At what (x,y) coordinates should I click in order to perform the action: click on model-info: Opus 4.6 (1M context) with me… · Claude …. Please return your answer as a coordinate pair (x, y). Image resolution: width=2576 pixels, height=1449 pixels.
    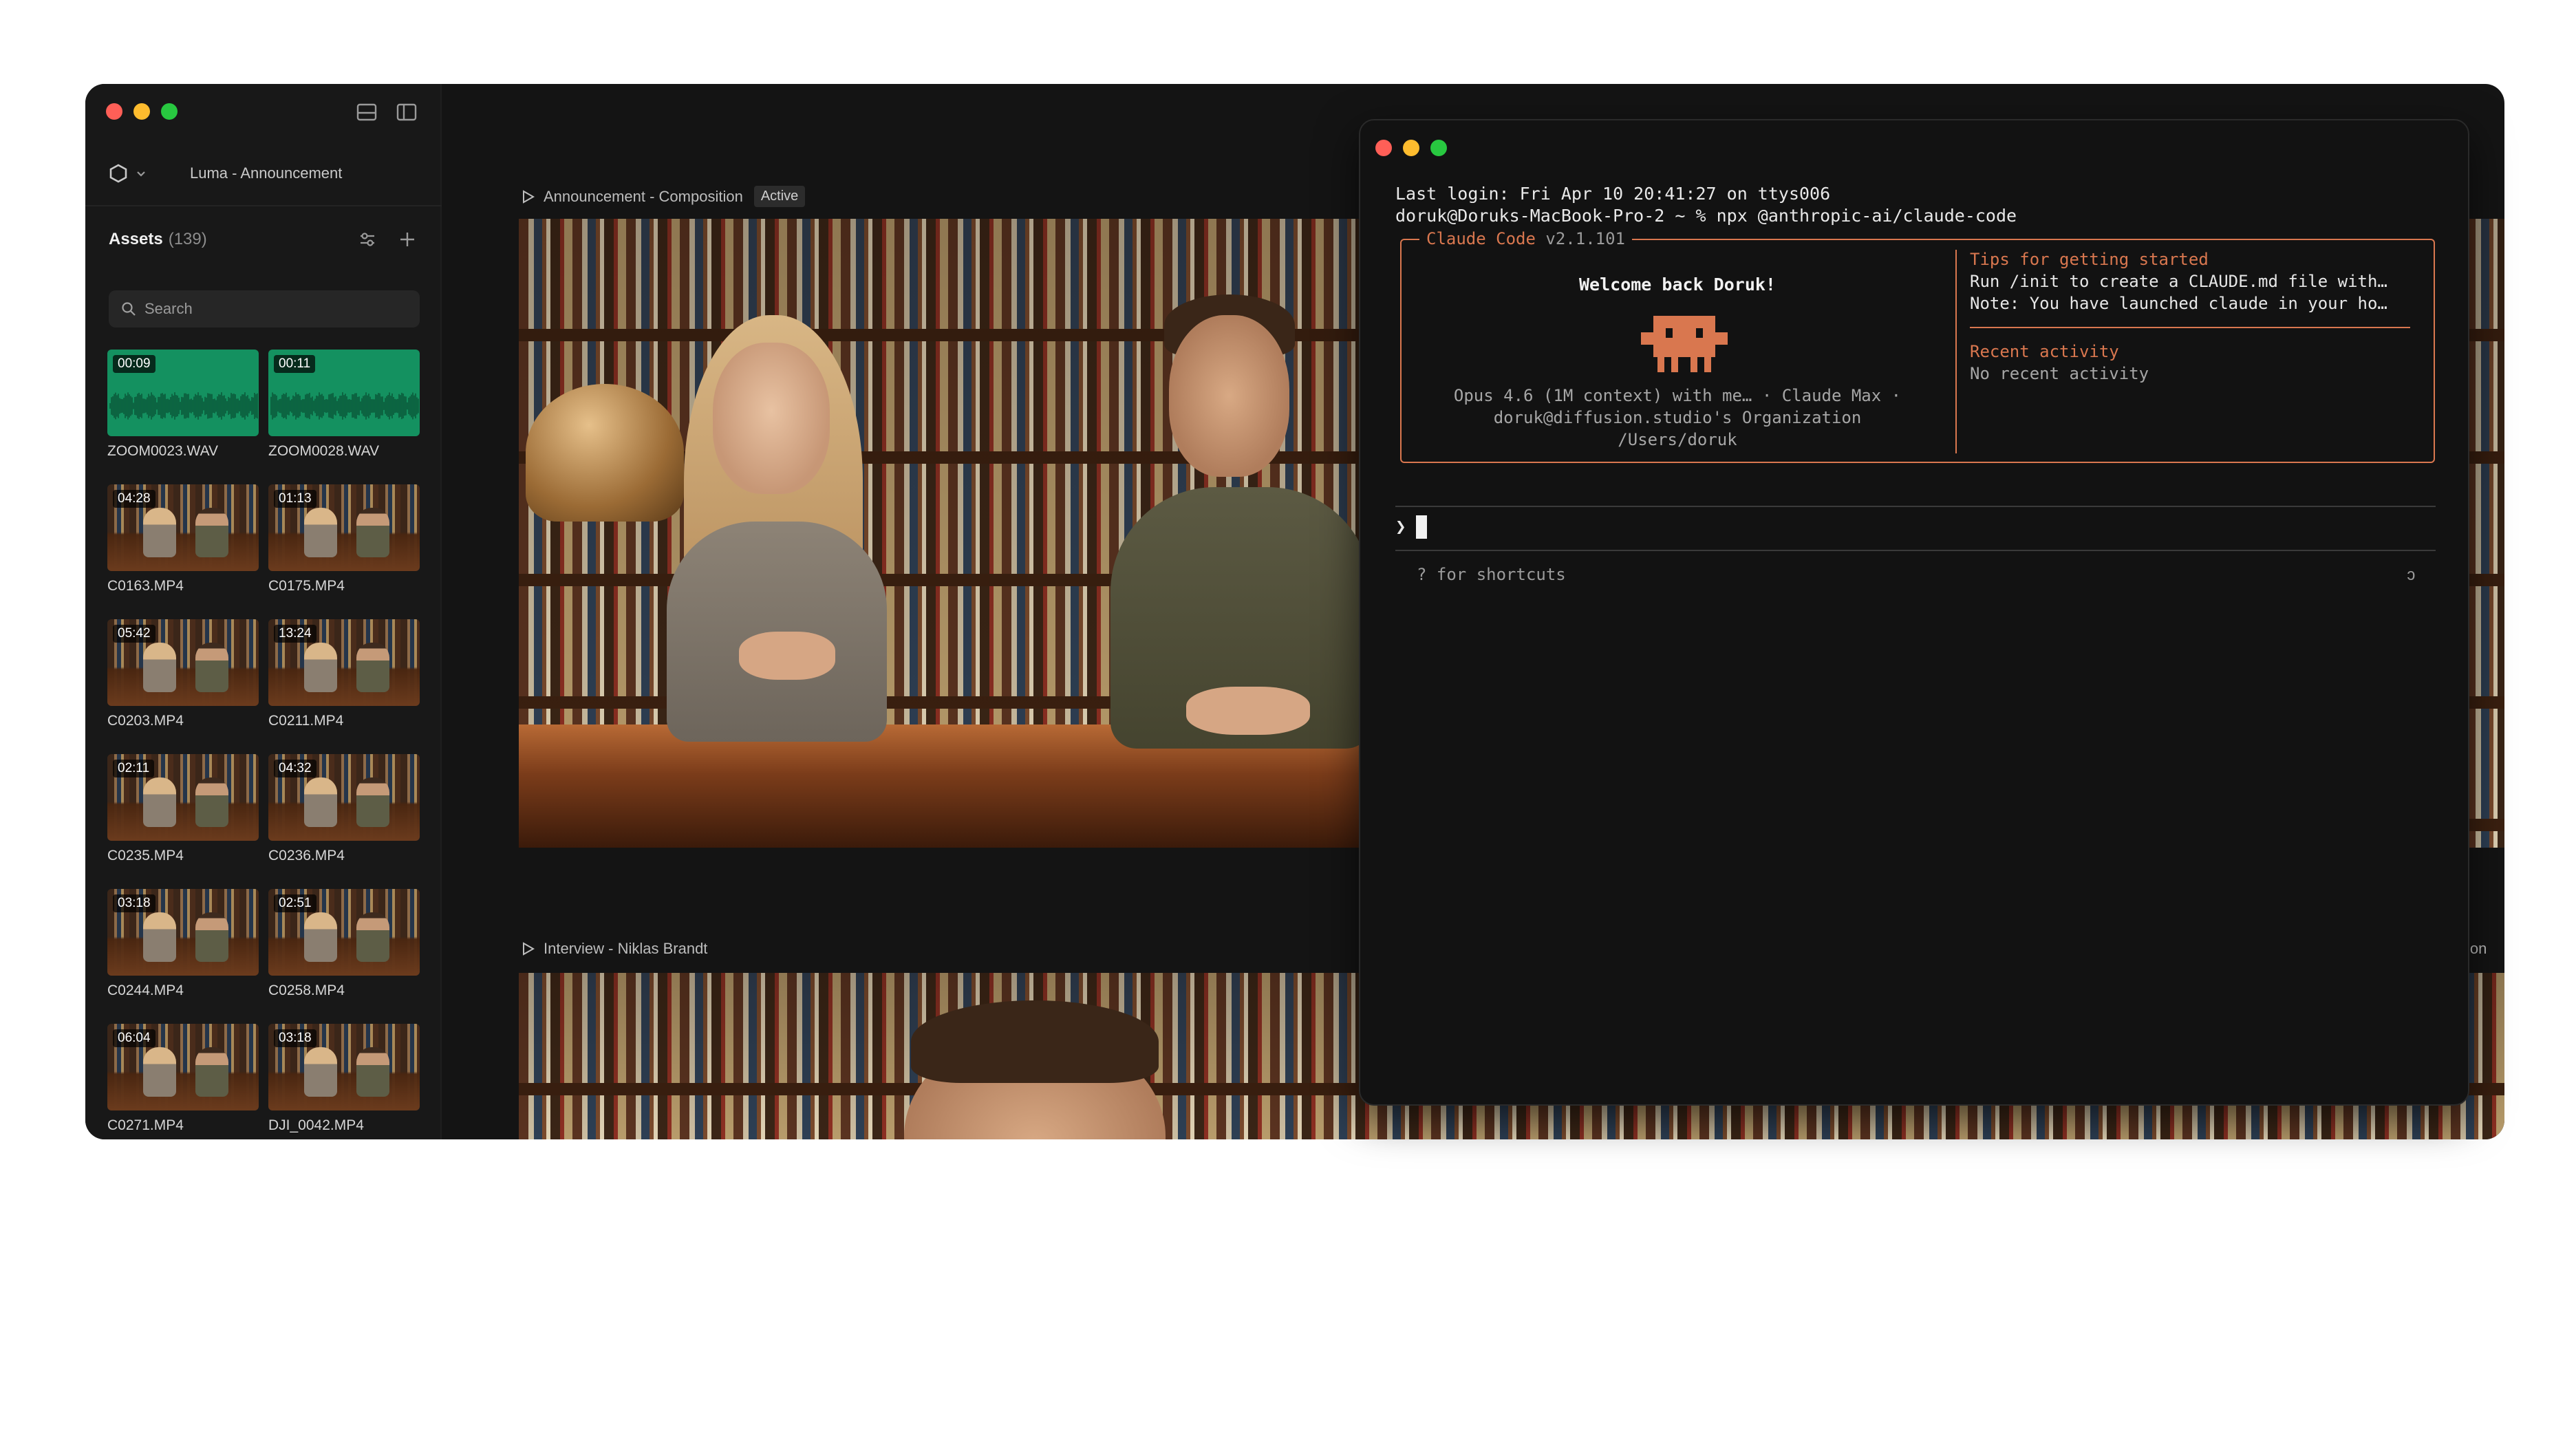
    Looking at the image, I should click on (1677, 395).